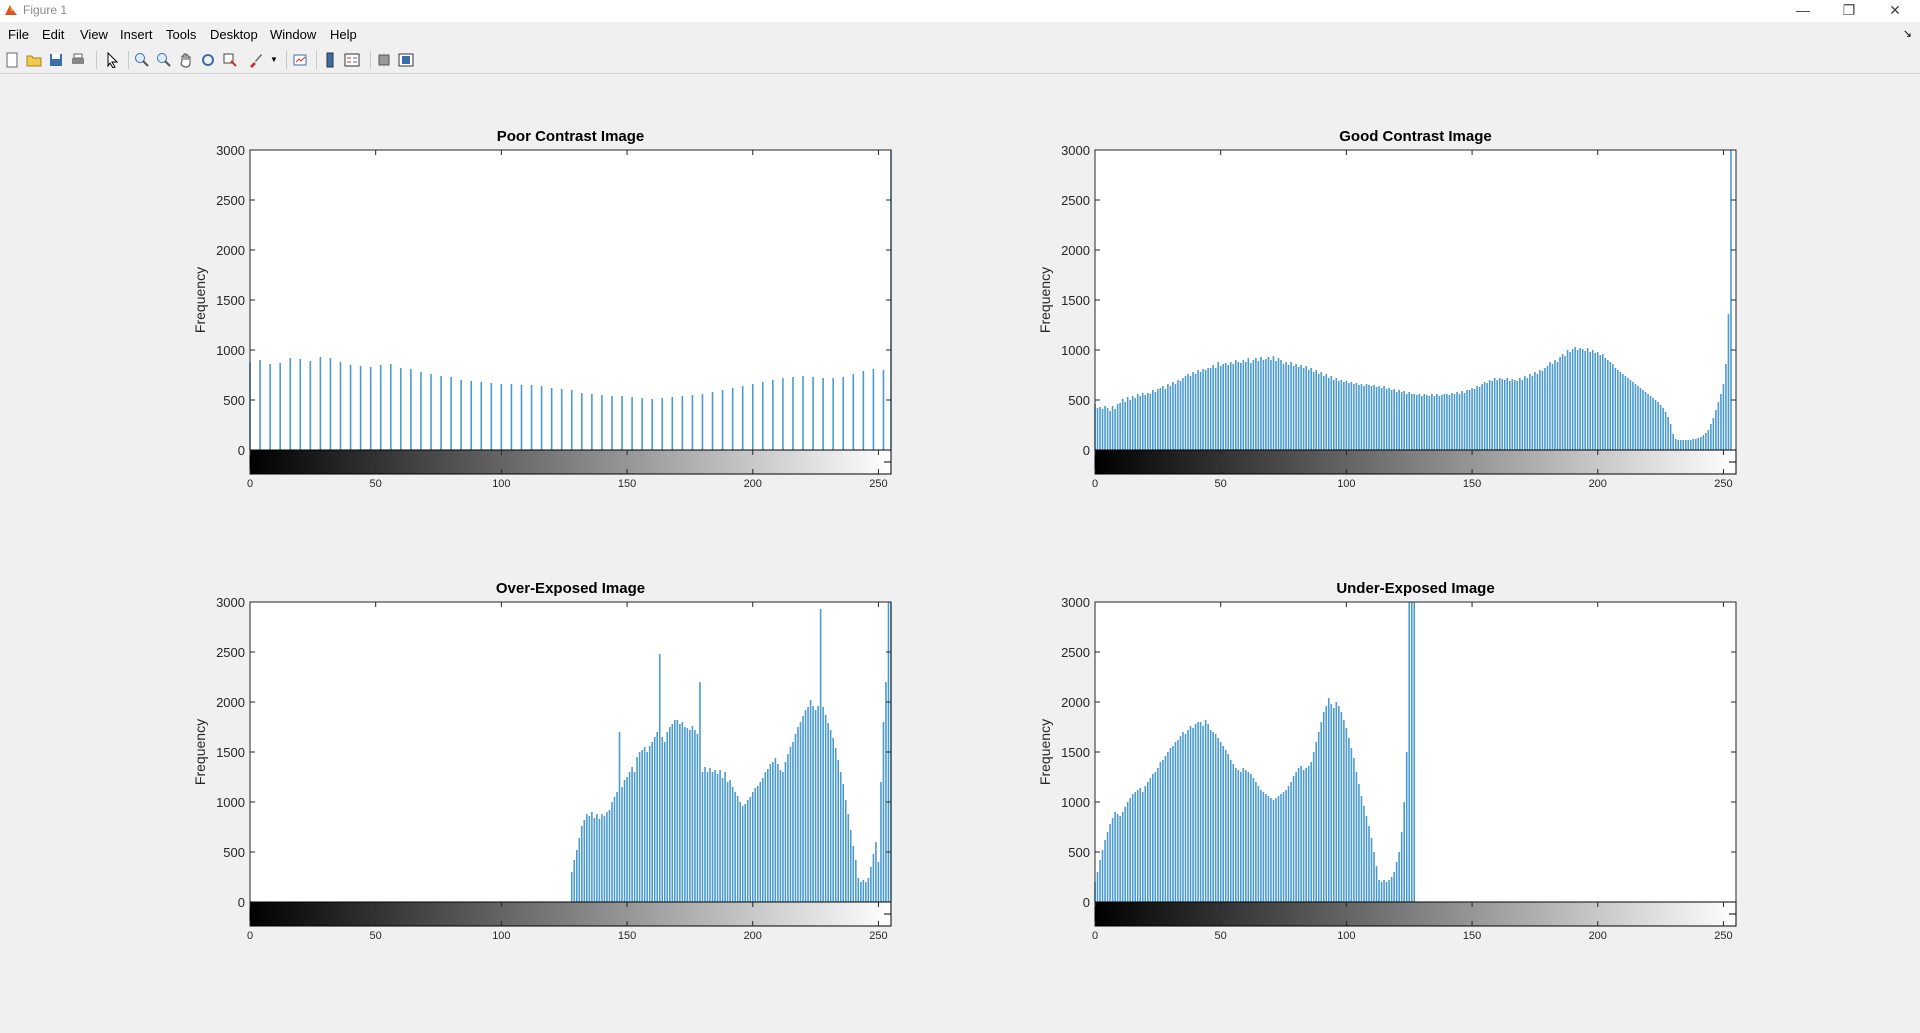 The width and height of the screenshot is (1920, 1033). I want to click on save-icon, so click(56, 60).